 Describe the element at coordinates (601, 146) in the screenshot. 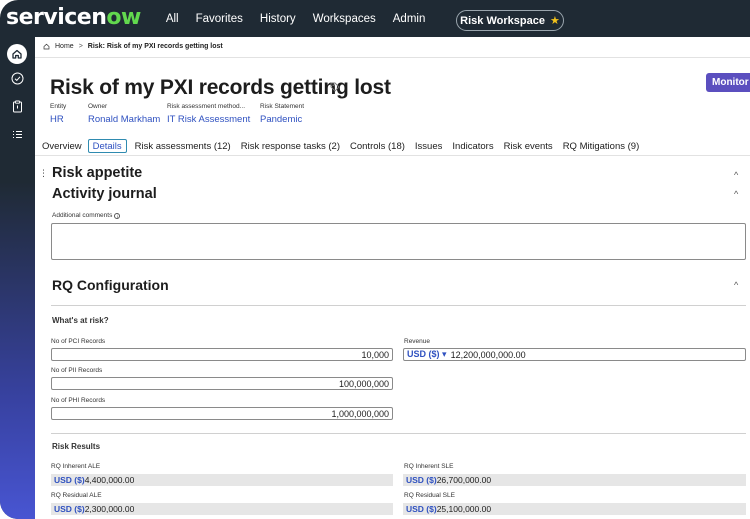

I see `tab-rq-mitigations: RQ Mitigations (9)` at that location.